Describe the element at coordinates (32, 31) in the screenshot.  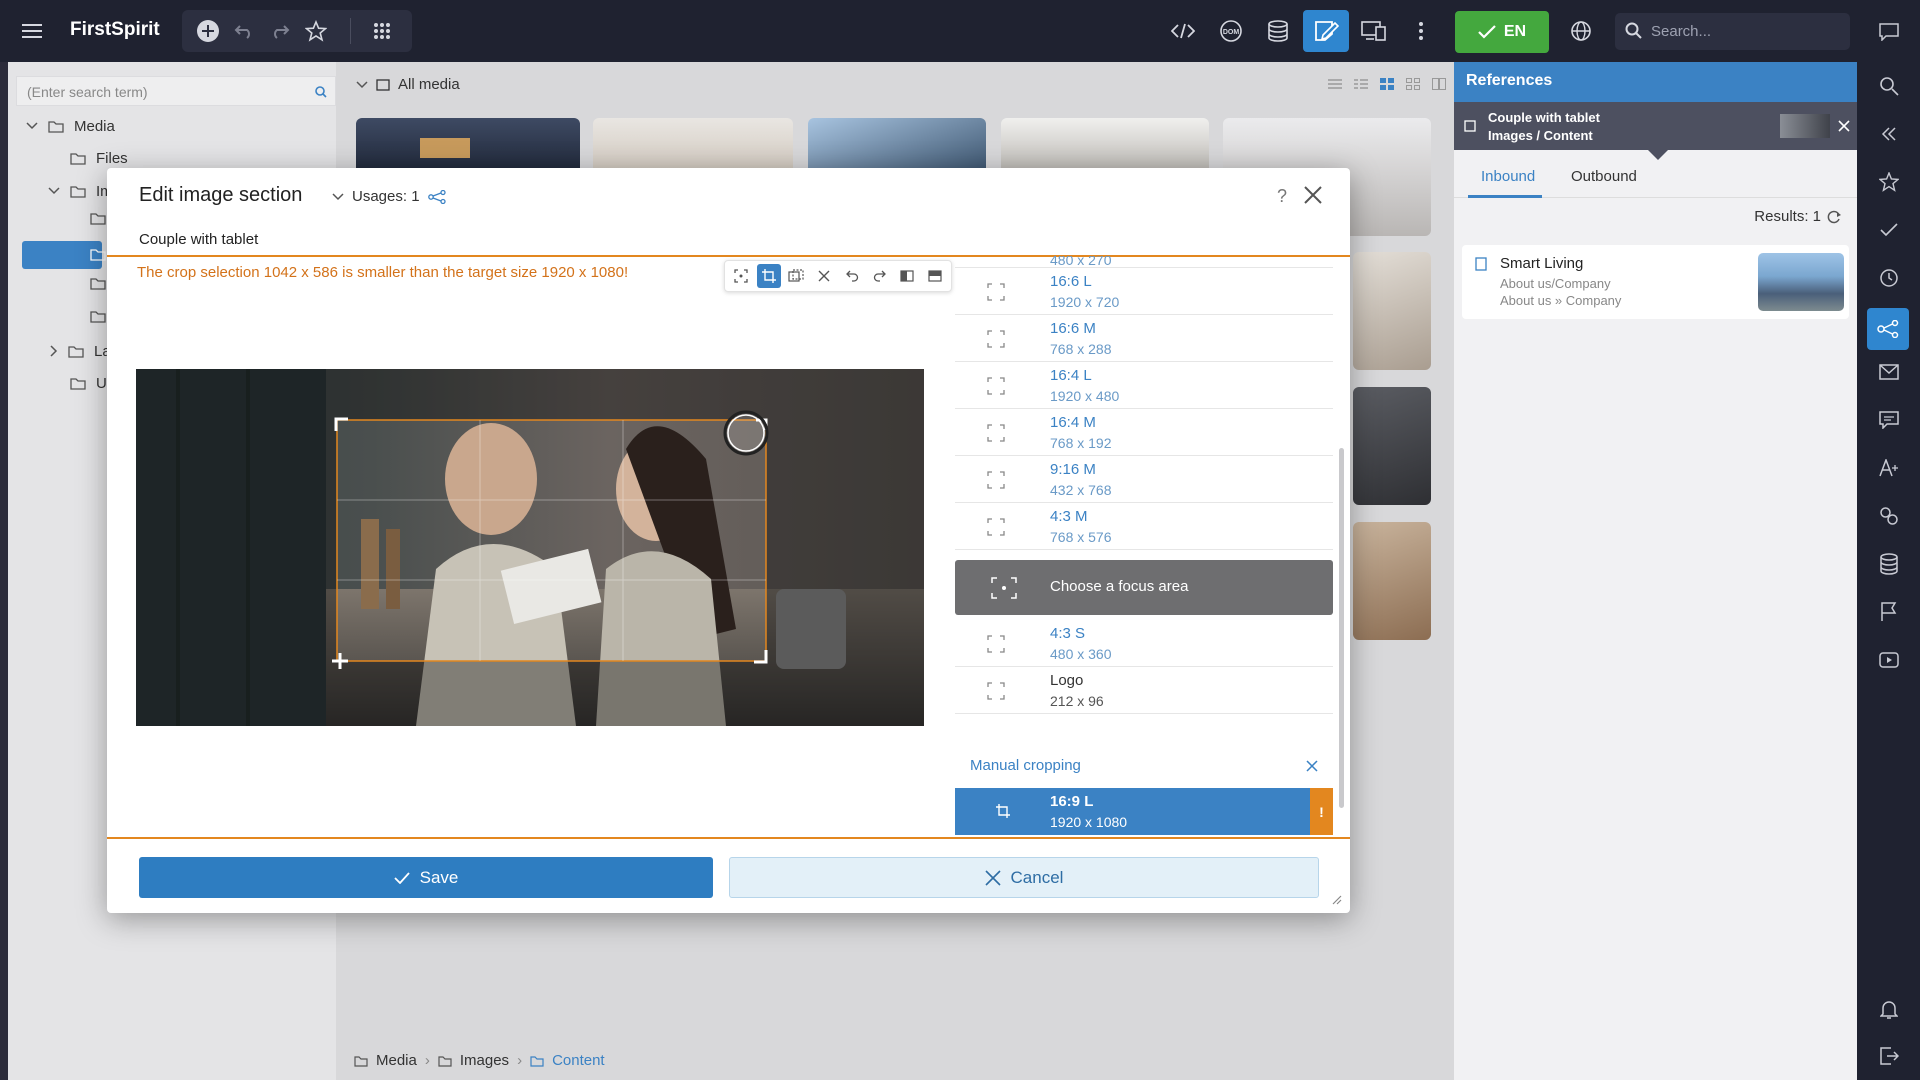
I see `hamburger-menu-icon` at that location.